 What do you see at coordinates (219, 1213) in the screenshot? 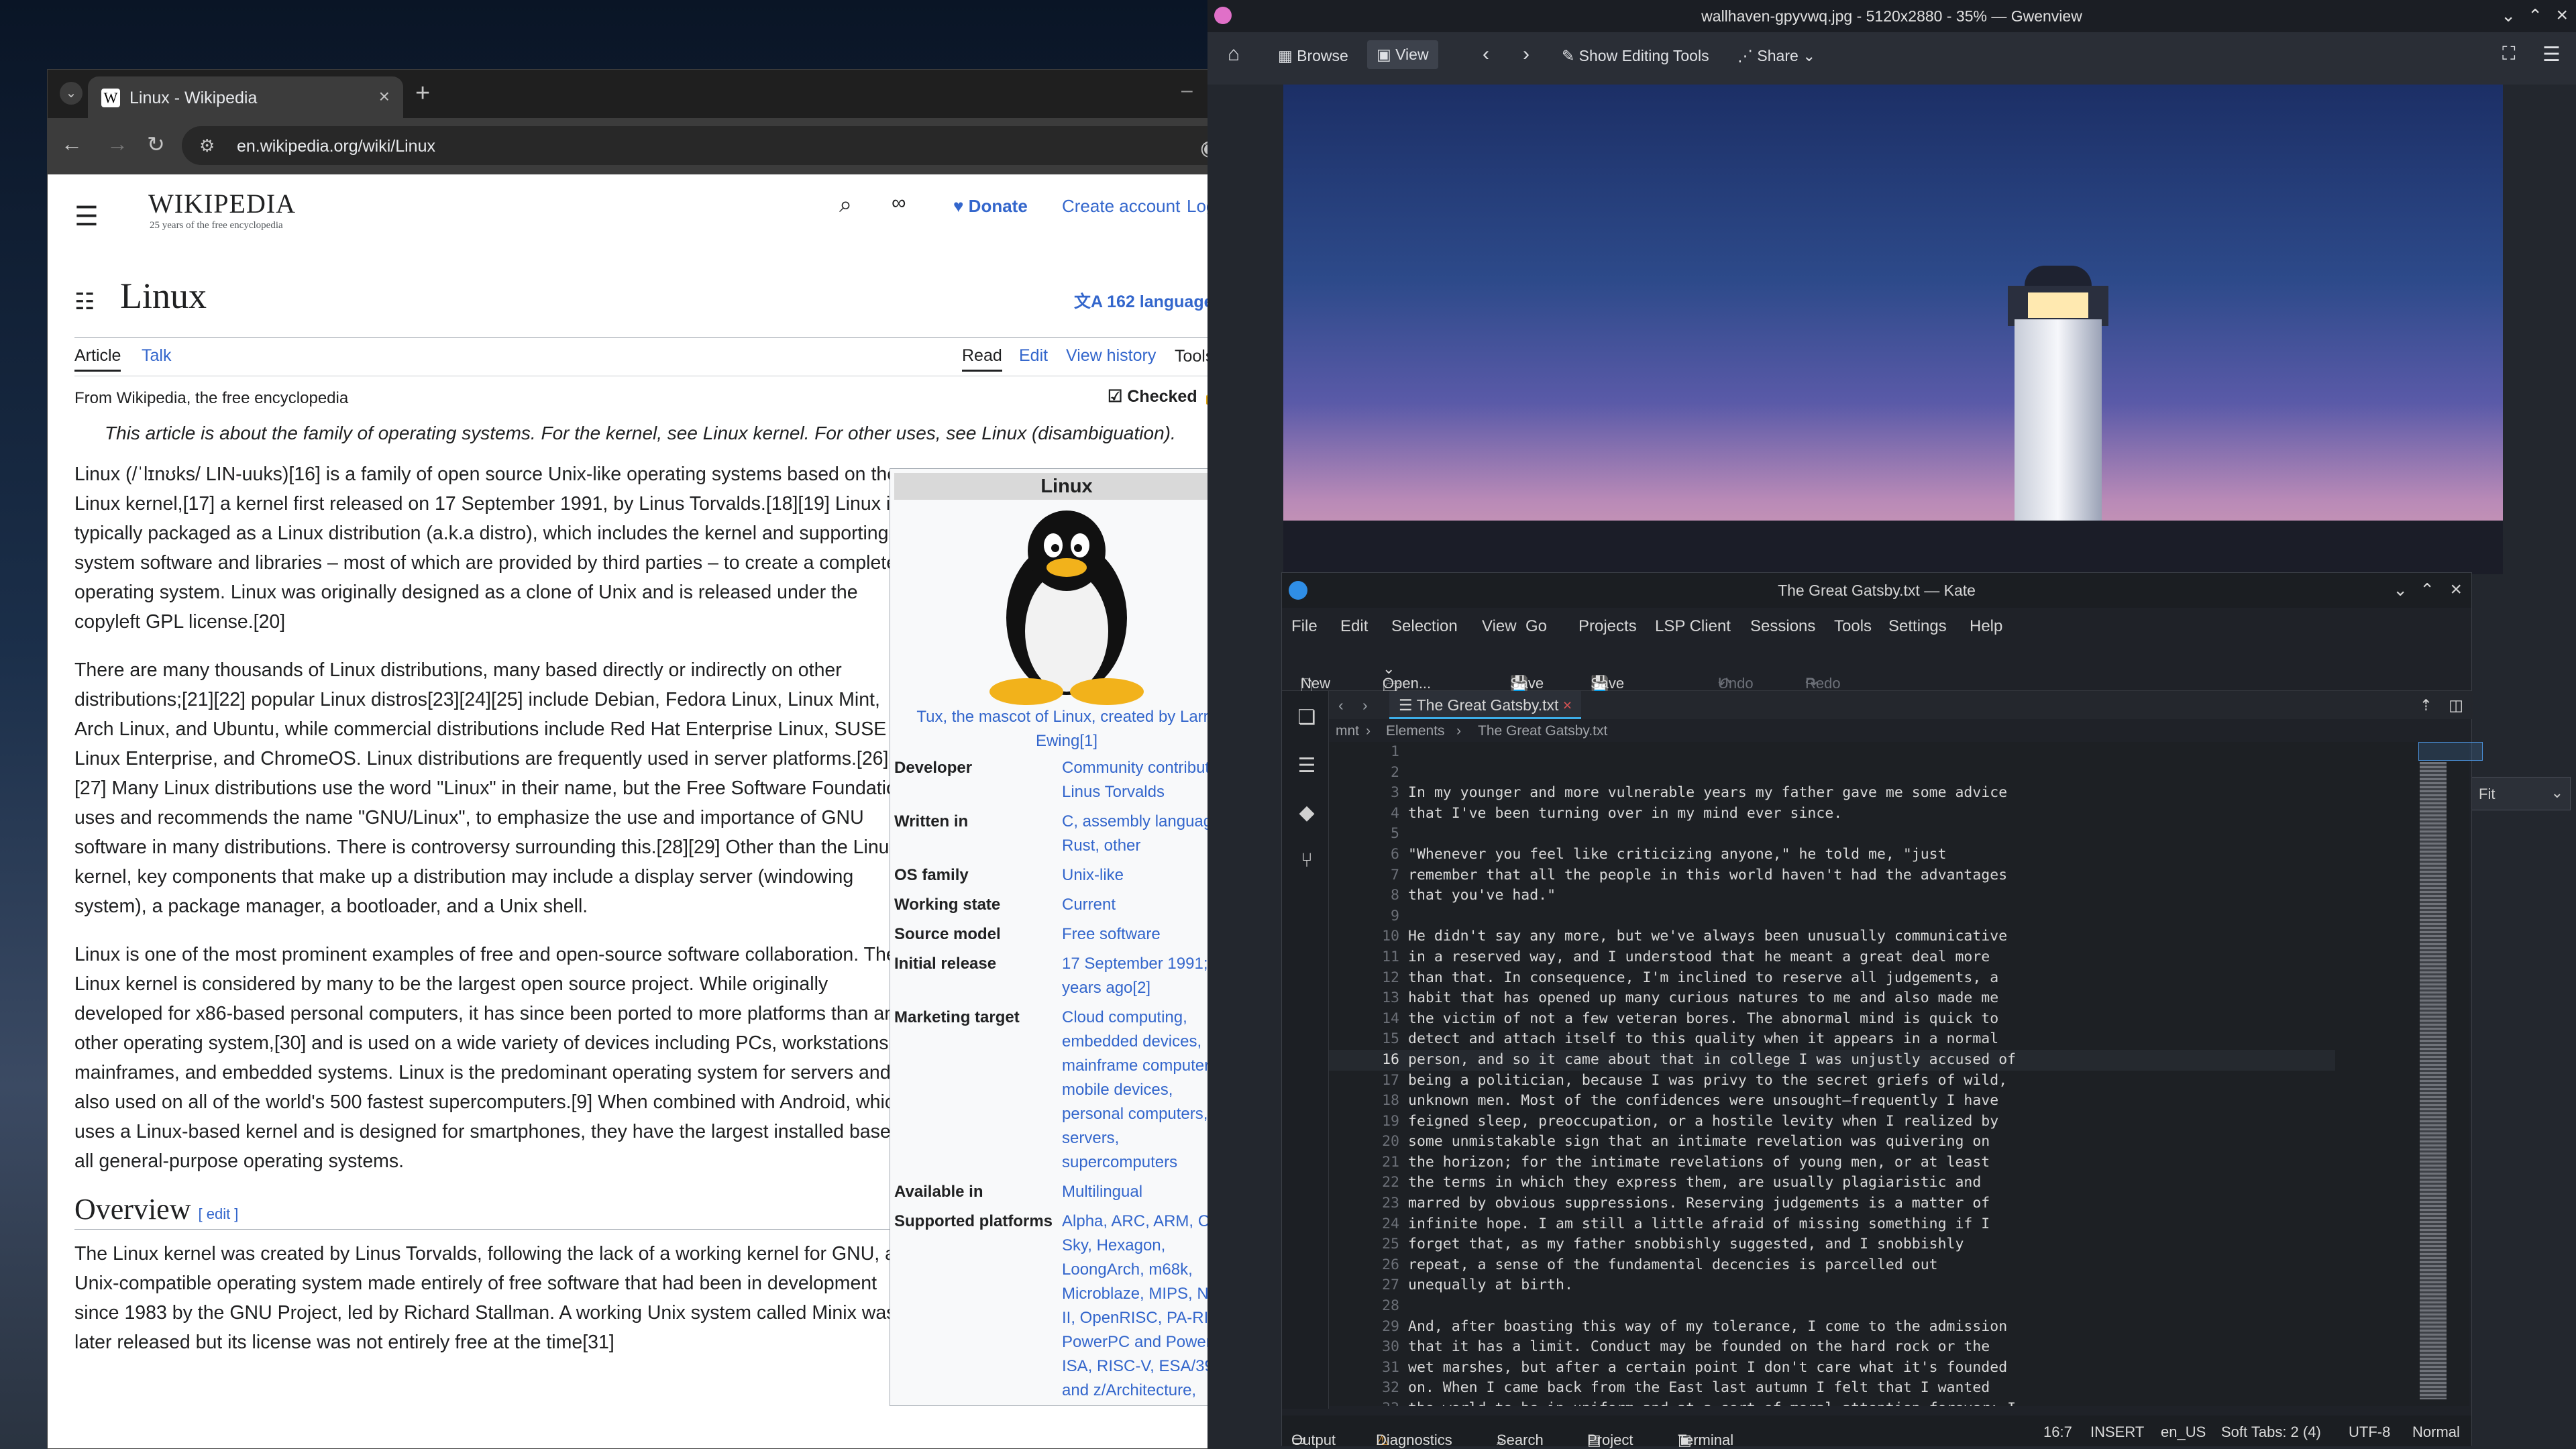
I see `overview-edit-link: [ edit ]` at bounding box center [219, 1213].